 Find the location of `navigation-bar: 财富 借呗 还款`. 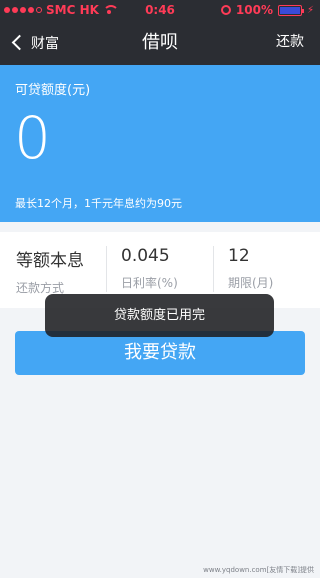

navigation-bar: 财富 借呗 还款 is located at coordinates (160, 42).